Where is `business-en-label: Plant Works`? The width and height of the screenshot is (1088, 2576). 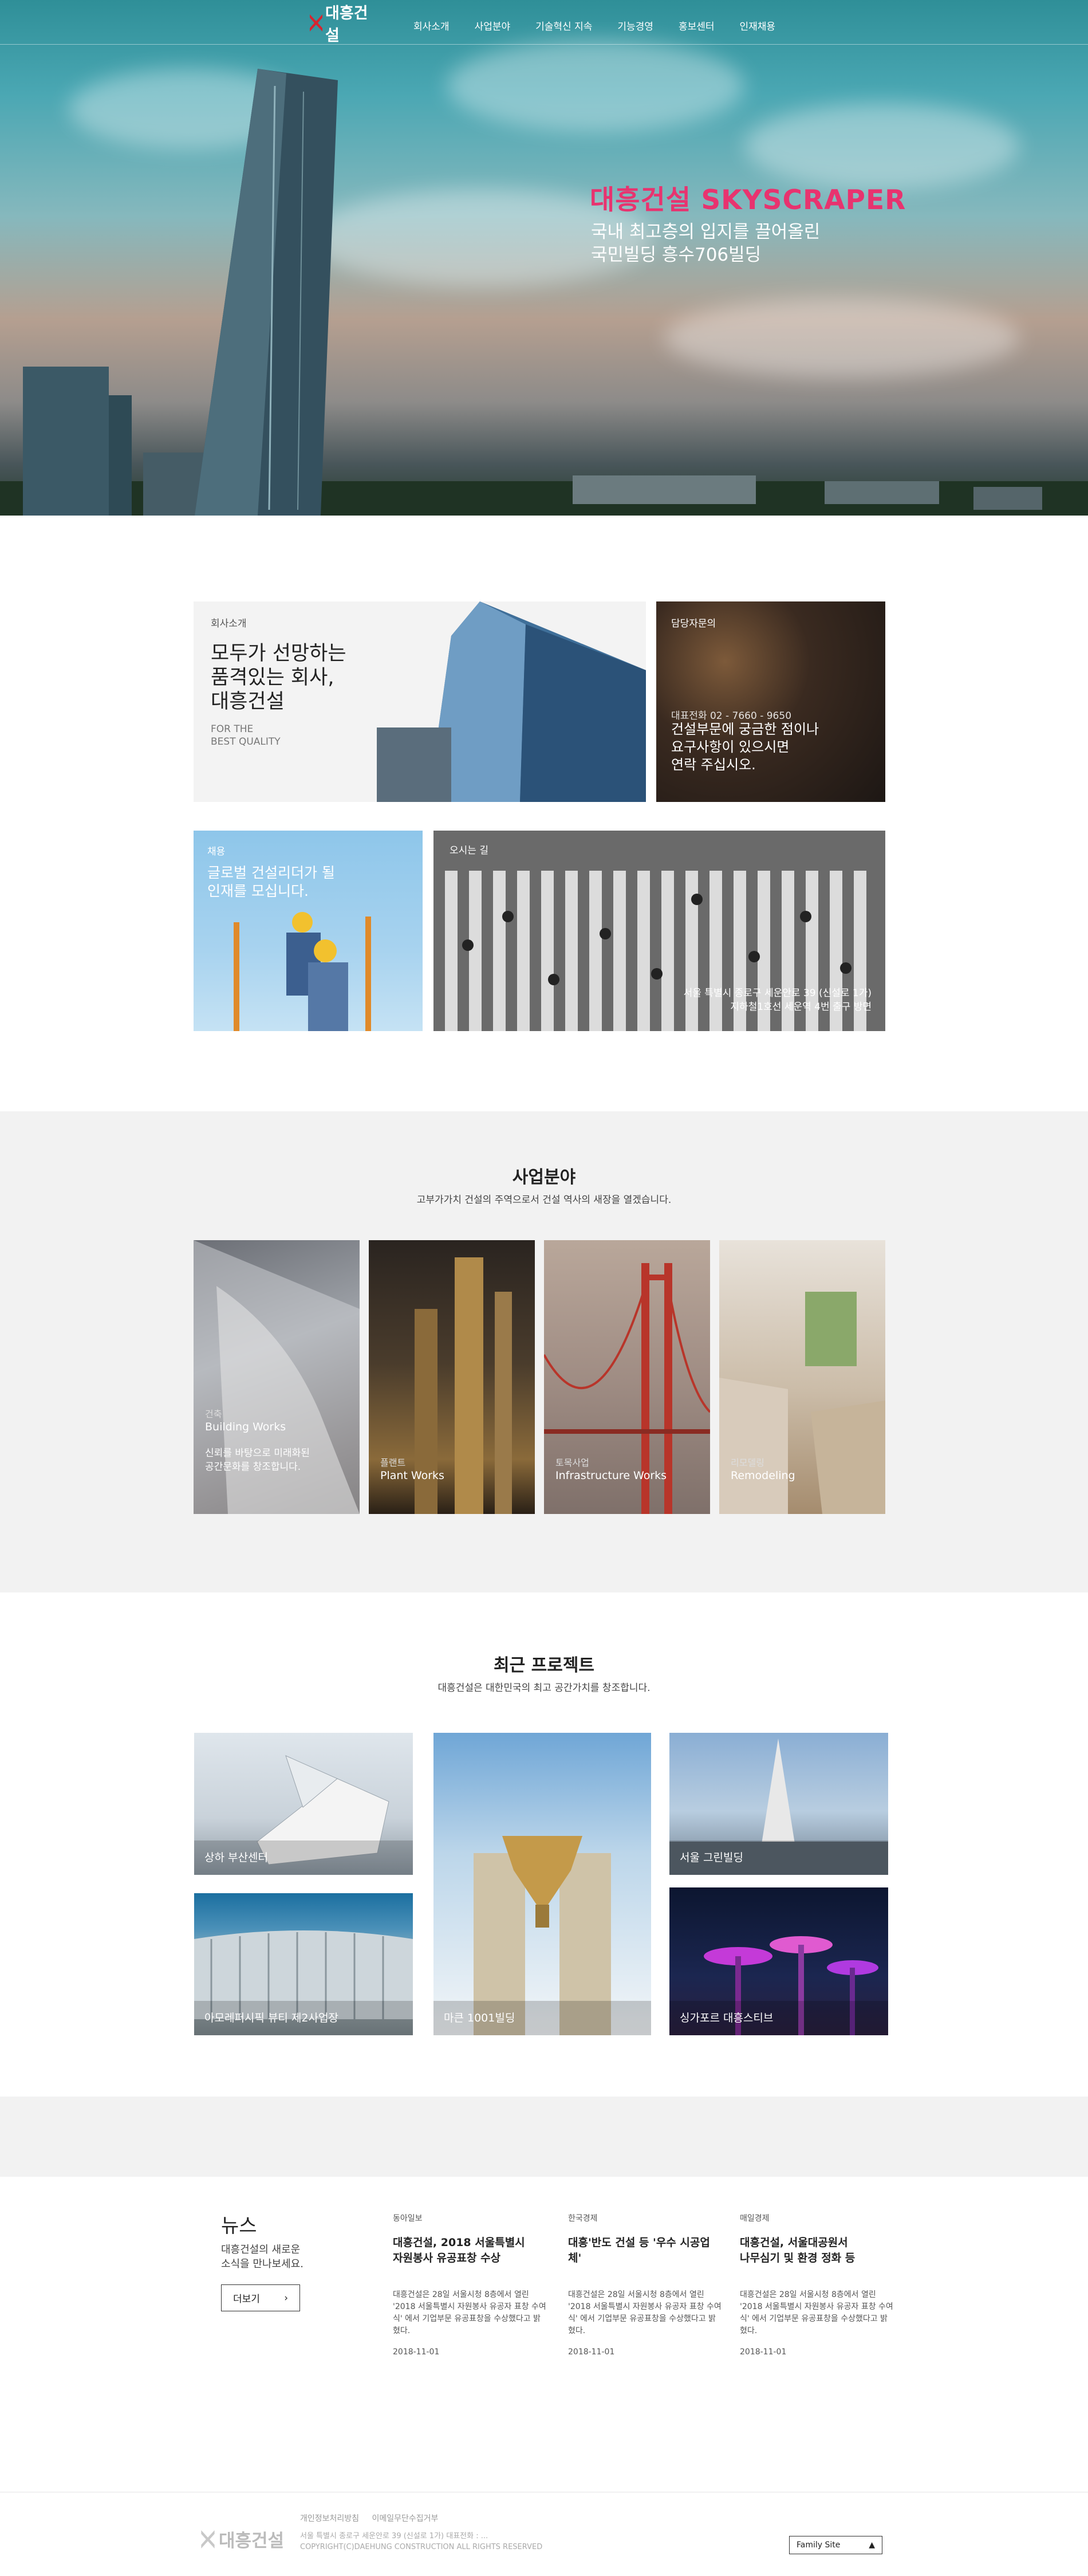
business-en-label: Plant Works is located at coordinates (412, 1475).